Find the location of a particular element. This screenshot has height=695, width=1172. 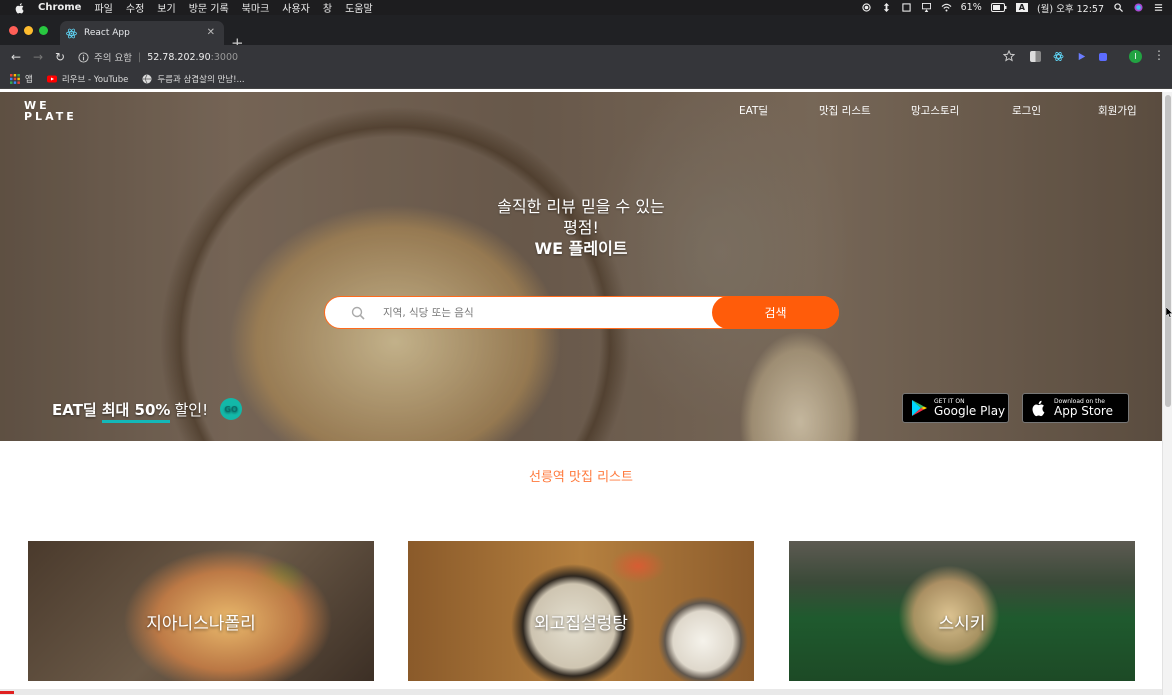

restaurant-card-2: 외고집설렁탕 is located at coordinates (581, 611).